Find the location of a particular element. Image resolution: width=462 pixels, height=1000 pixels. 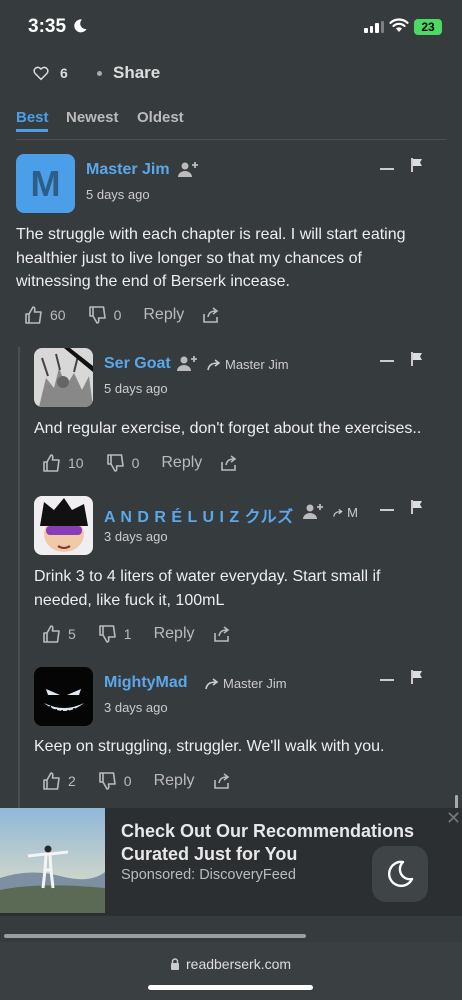

avatar-master-jim: M is located at coordinates (45, 183).